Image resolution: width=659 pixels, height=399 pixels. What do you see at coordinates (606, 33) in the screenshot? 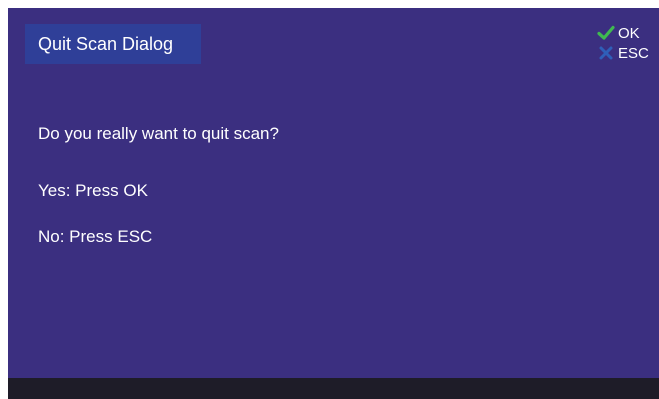
I see `check-icon` at bounding box center [606, 33].